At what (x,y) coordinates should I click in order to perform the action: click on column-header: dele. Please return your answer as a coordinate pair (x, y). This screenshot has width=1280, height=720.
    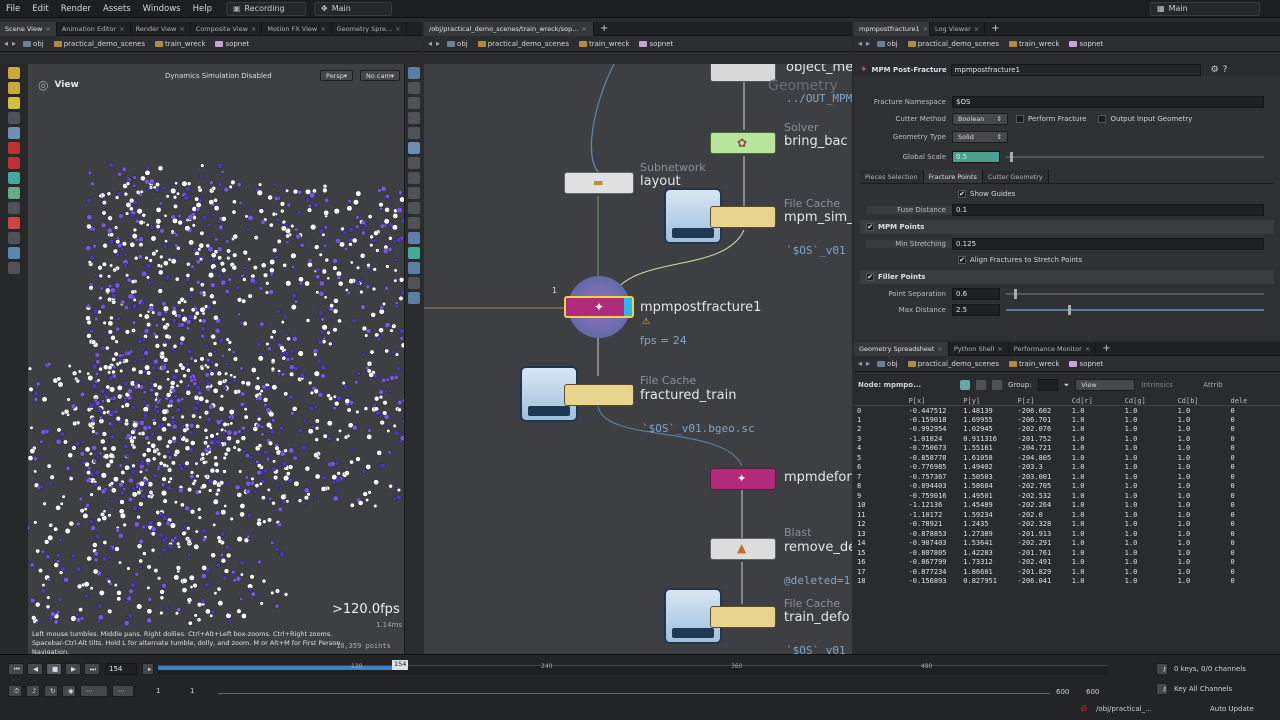
    Looking at the image, I should click on (1253, 401).